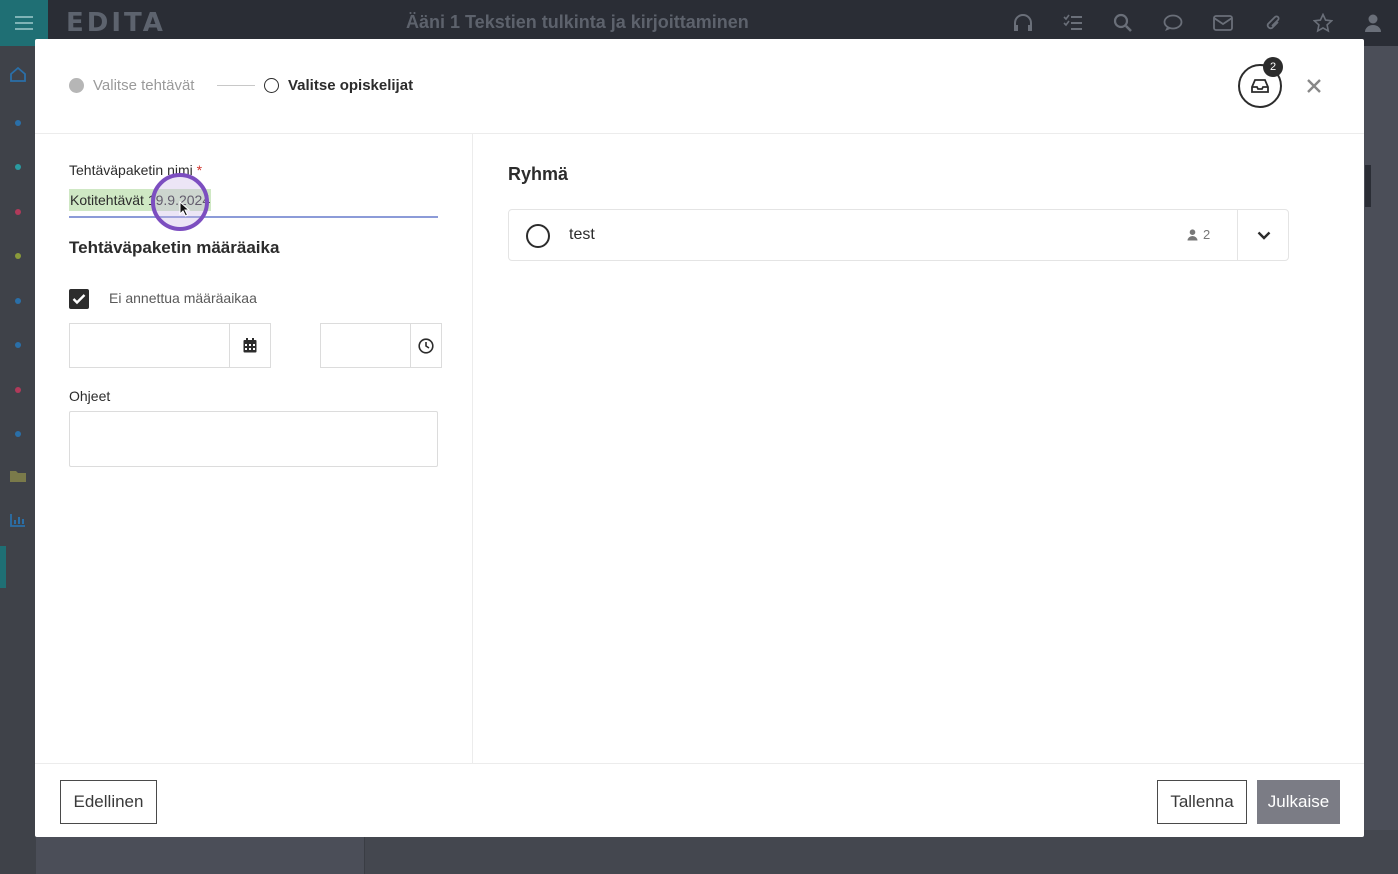  What do you see at coordinates (236, 85) in the screenshot?
I see `step-connector` at bounding box center [236, 85].